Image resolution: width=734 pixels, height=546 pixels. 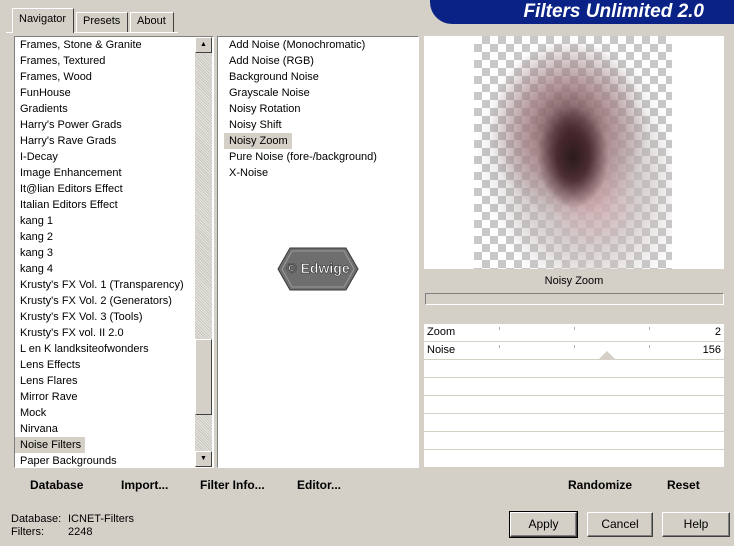 What do you see at coordinates (114, 460) in the screenshot?
I see `category-item: Paper Backgrounds` at bounding box center [114, 460].